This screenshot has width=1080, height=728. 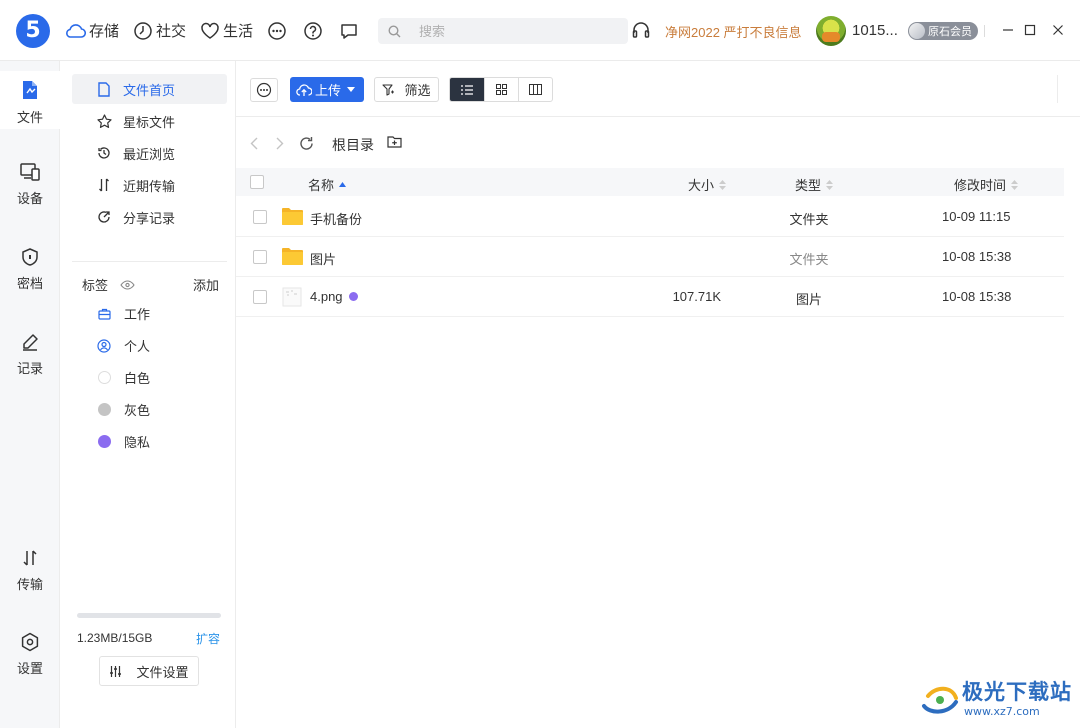 I want to click on help-button, so click(x=313, y=31).